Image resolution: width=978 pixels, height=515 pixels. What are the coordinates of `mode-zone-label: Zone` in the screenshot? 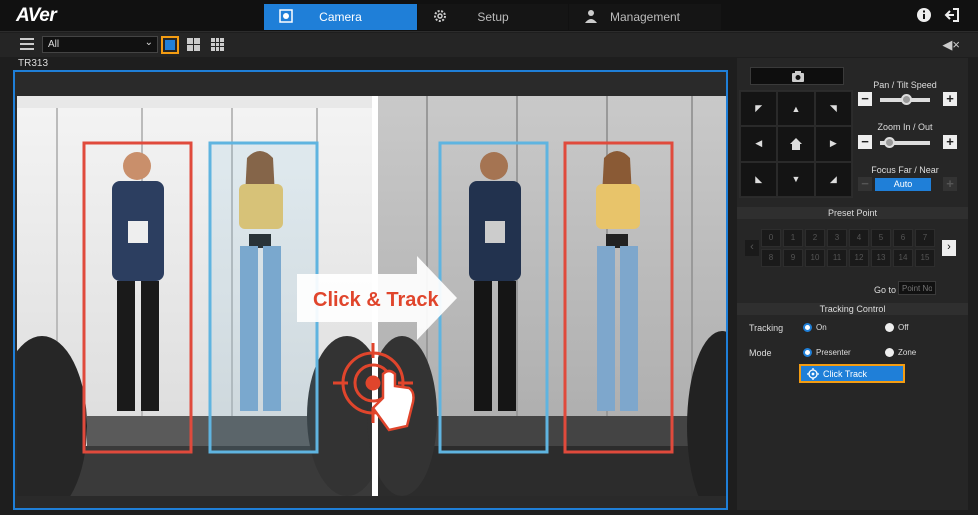 It's located at (907, 352).